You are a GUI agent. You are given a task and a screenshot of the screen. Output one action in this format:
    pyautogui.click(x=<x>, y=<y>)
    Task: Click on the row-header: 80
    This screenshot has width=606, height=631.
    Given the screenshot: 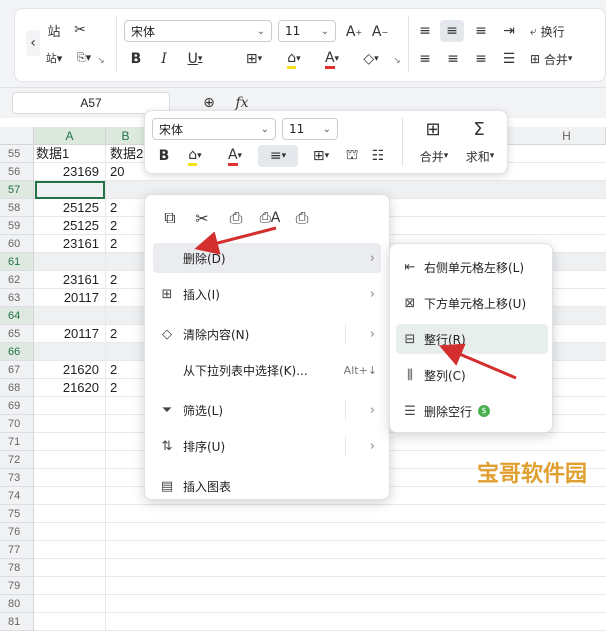 What is the action you would take?
    pyautogui.click(x=17, y=604)
    